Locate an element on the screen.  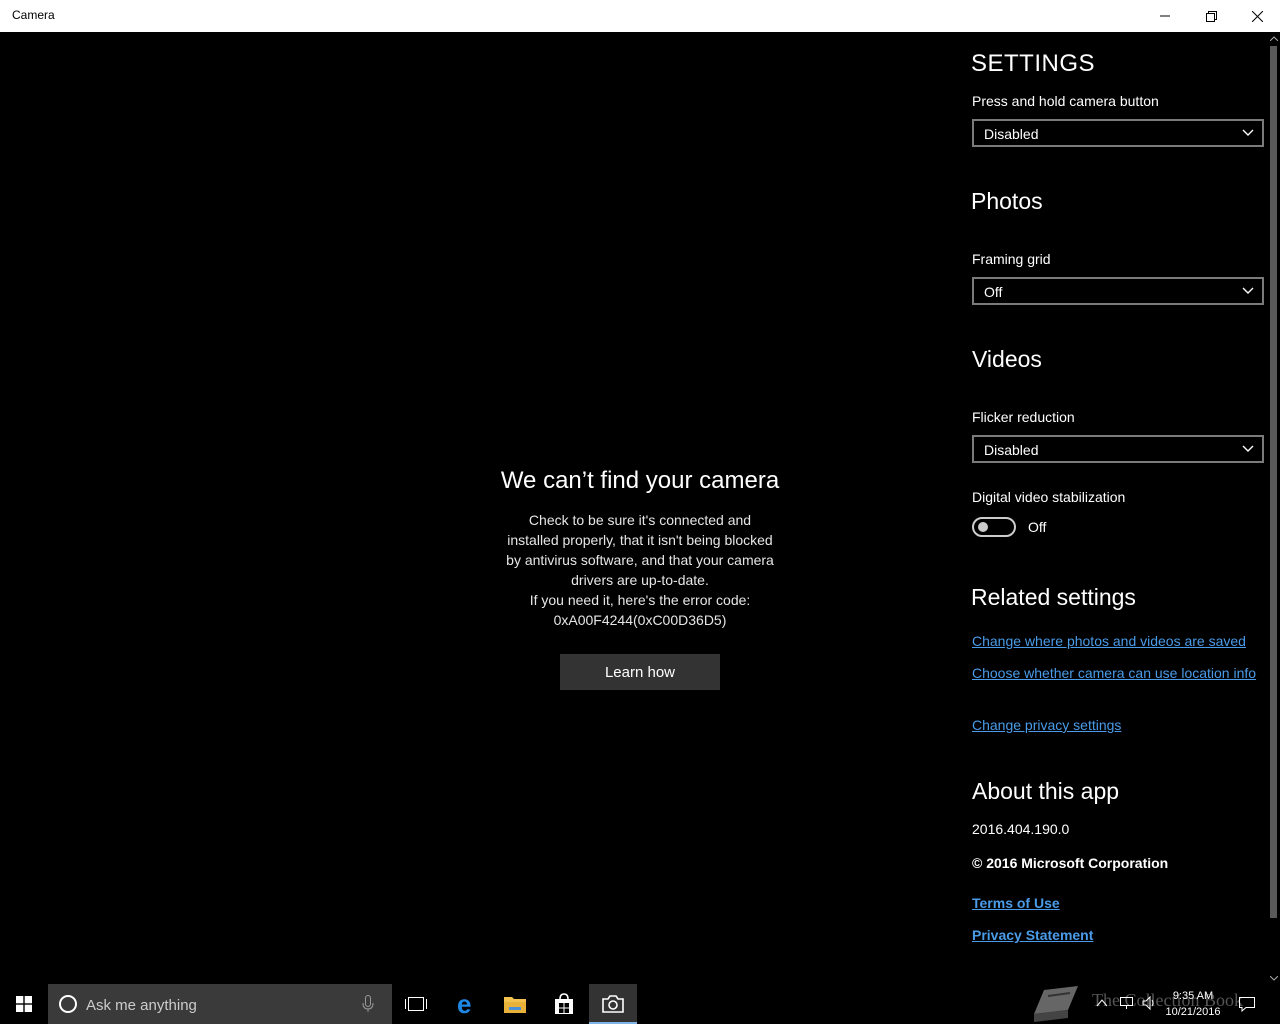
flicker-label: Flicker reduction is located at coordinates (1023, 417).